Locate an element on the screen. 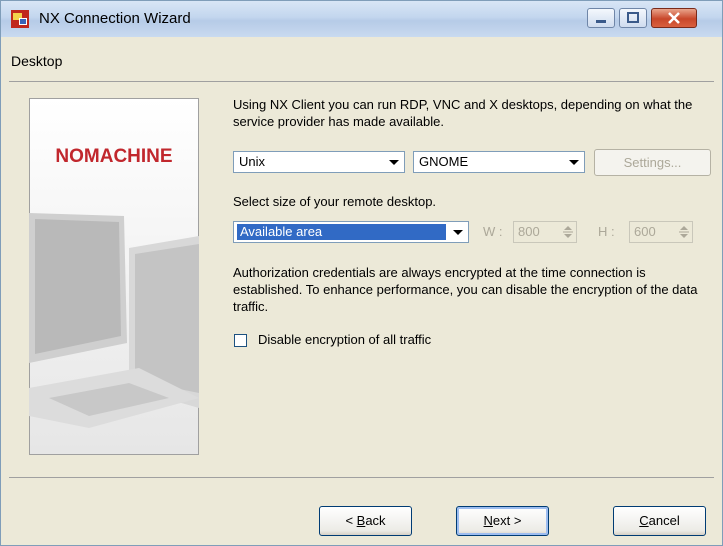 This screenshot has width=723, height=546. maximize-icon is located at coordinates (633, 17).